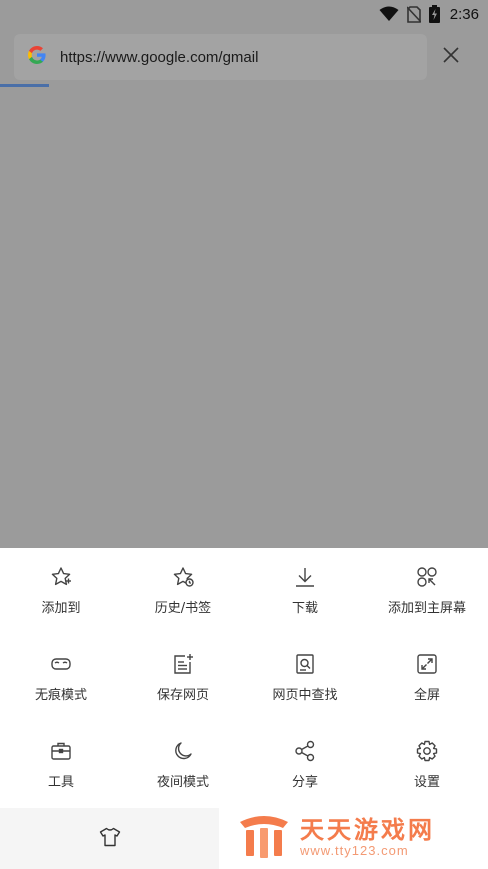  I want to click on tshirt-icon, so click(110, 839).